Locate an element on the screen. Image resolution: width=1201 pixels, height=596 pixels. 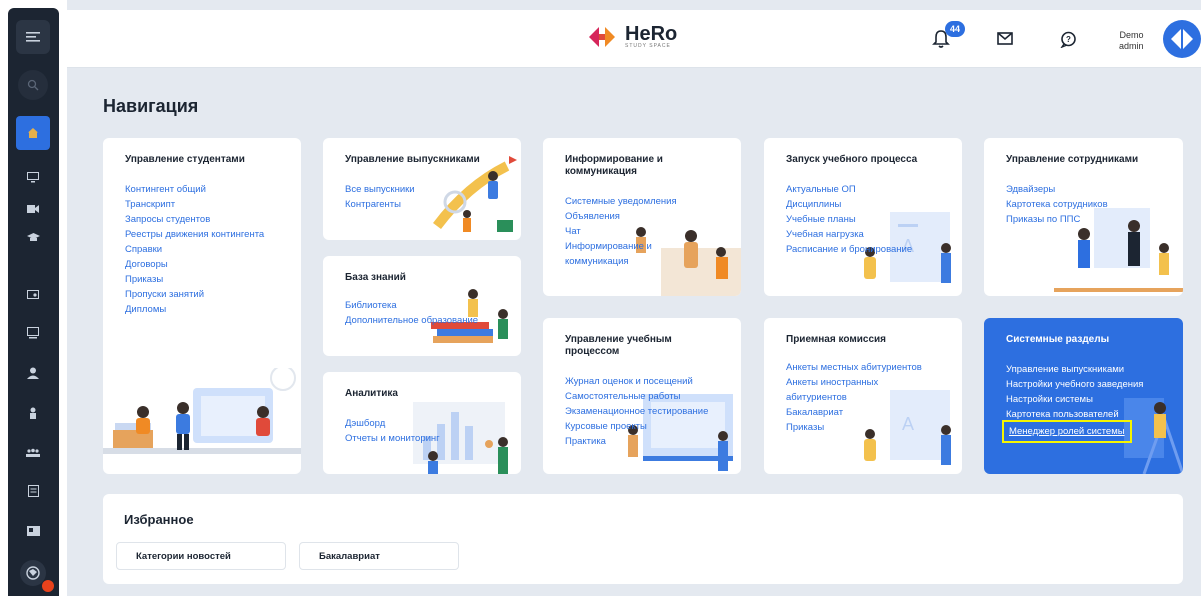
link-foreign-applicants: Анкеты иностранных is located at coordinates (854, 382).